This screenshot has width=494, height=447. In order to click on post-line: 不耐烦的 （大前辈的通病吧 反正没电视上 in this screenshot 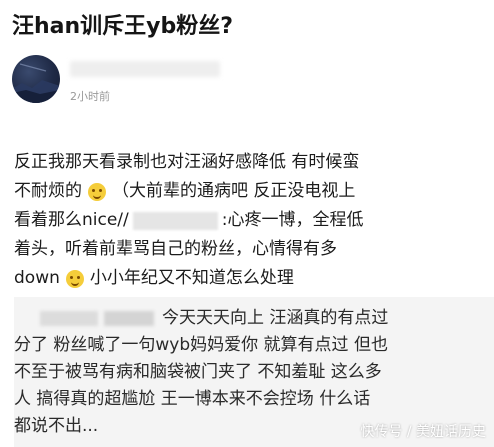, I will do `click(185, 191)`.